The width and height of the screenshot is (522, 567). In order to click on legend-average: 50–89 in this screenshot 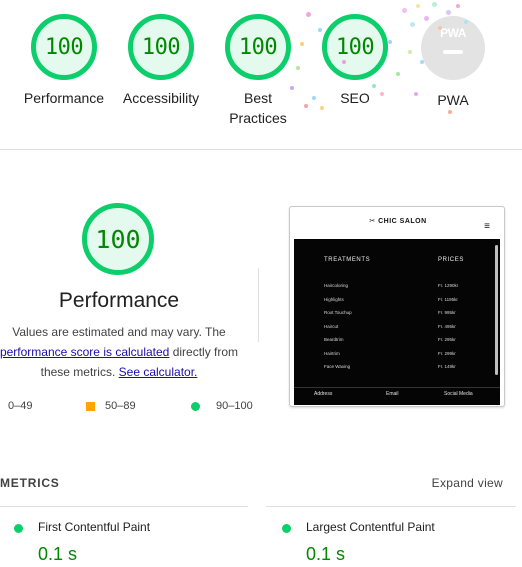, I will do `click(111, 406)`.